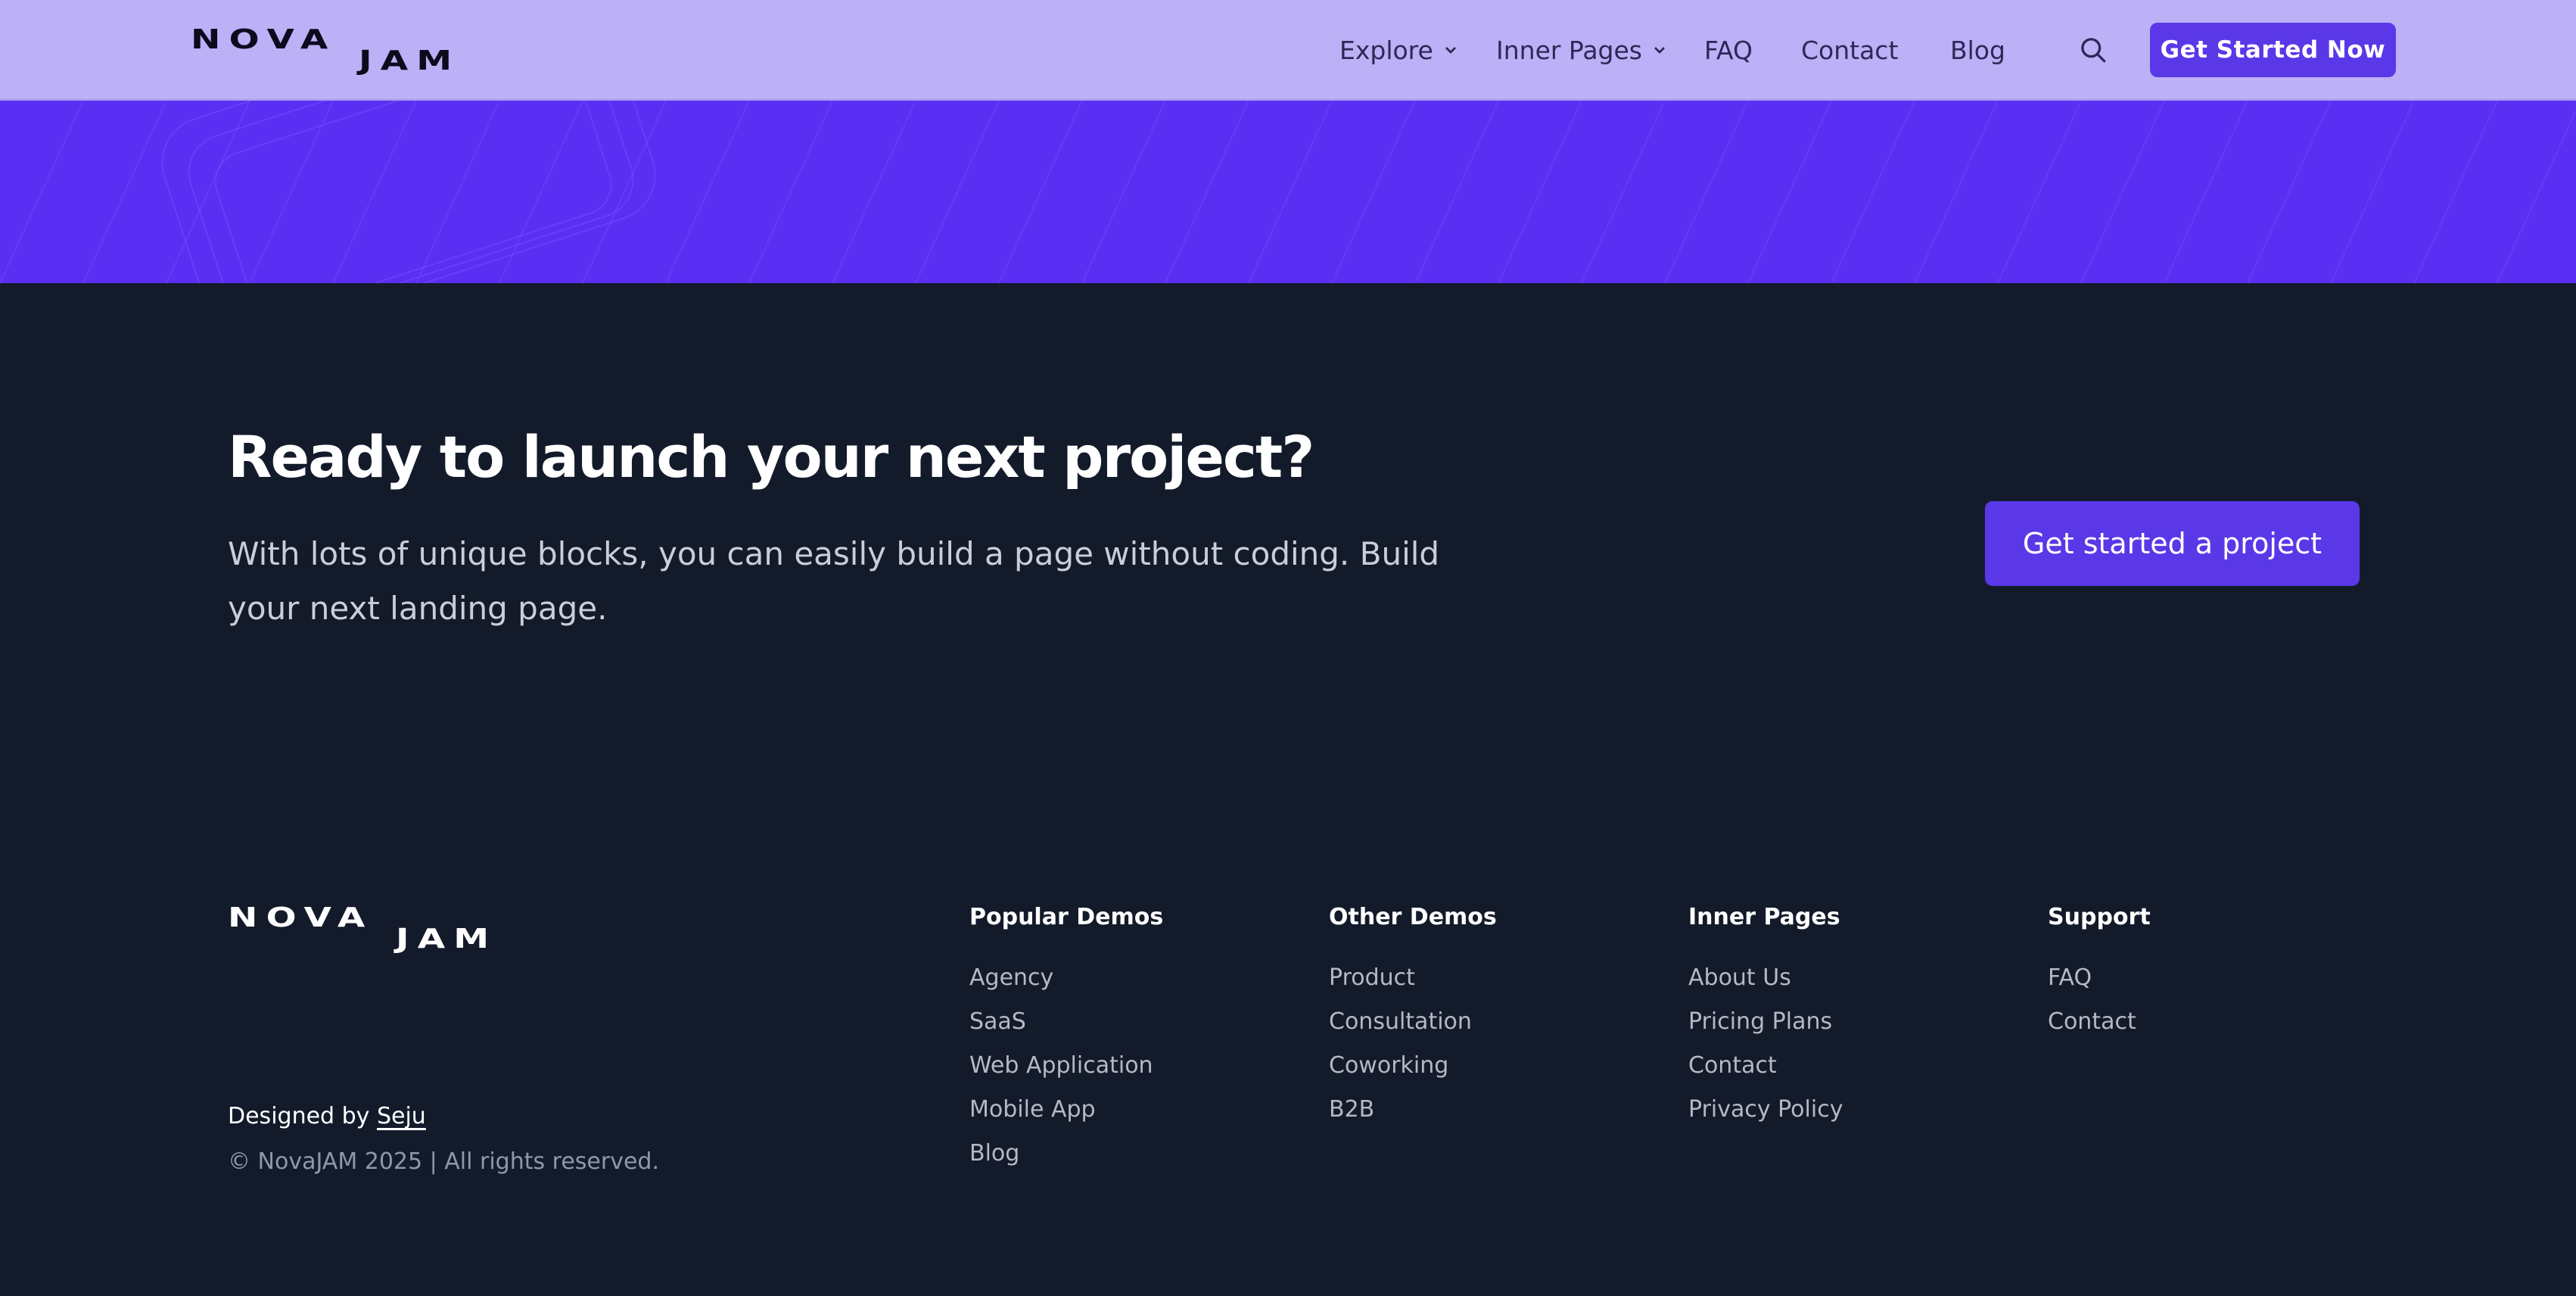 This screenshot has height=1296, width=2576. I want to click on footer-link-privacy-policy: Privacy Policy, so click(1765, 1109).